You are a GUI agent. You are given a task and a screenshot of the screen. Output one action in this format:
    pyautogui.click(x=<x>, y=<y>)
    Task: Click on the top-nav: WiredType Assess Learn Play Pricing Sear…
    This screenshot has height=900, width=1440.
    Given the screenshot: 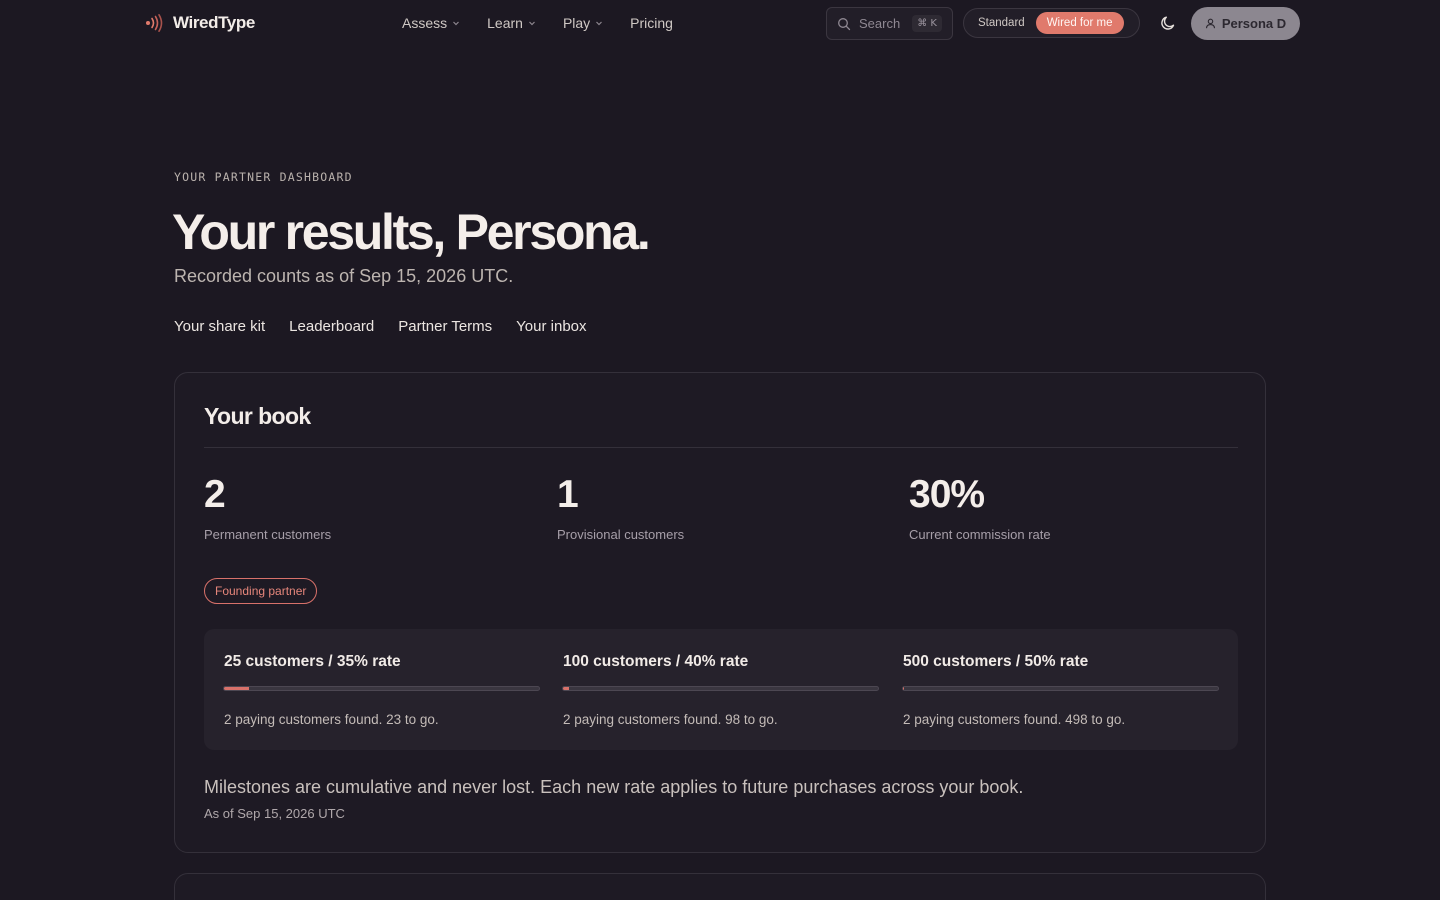 What is the action you would take?
    pyautogui.click(x=720, y=23)
    